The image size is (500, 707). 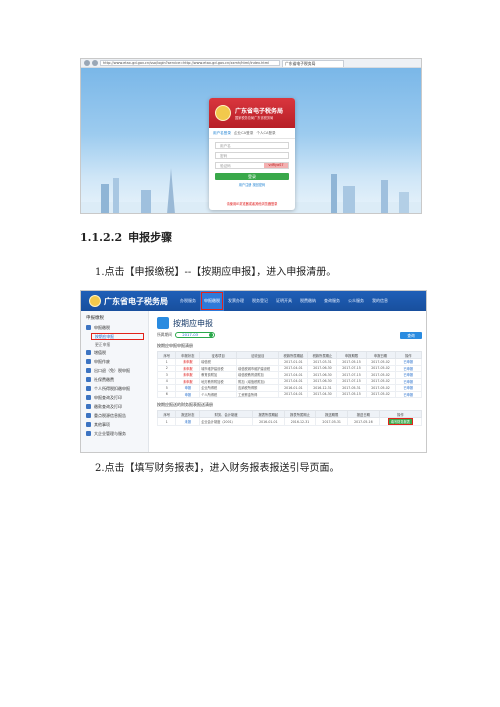 I want to click on nav-item: 发票办理, so click(x=236, y=301).